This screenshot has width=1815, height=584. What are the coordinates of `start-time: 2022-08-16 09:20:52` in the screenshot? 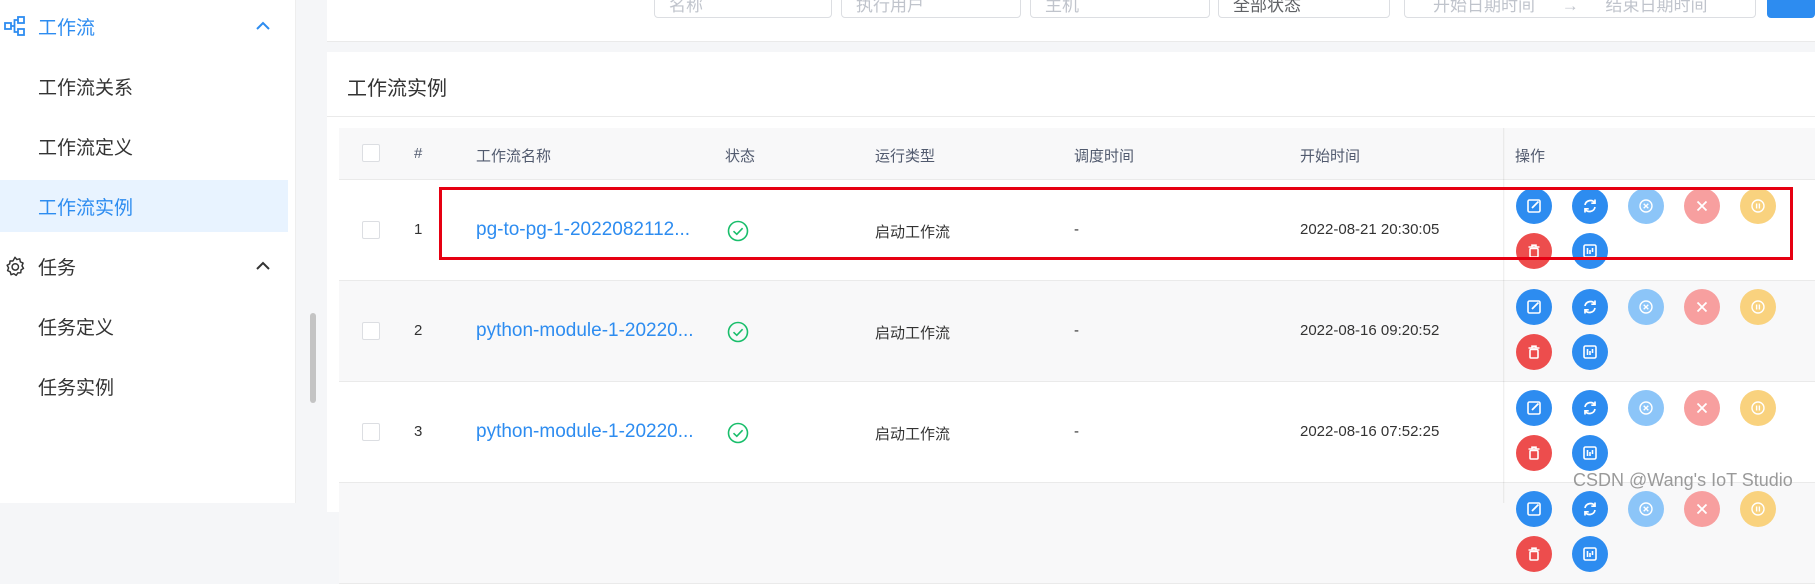 It's located at (1370, 330).